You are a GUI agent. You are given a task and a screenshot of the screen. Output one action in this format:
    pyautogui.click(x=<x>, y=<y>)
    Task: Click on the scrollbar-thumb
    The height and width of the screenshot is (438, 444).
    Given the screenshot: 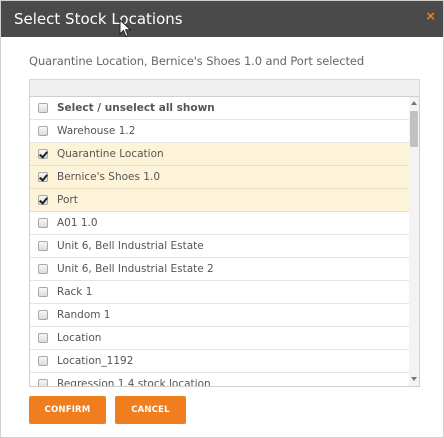 What is the action you would take?
    pyautogui.click(x=414, y=129)
    